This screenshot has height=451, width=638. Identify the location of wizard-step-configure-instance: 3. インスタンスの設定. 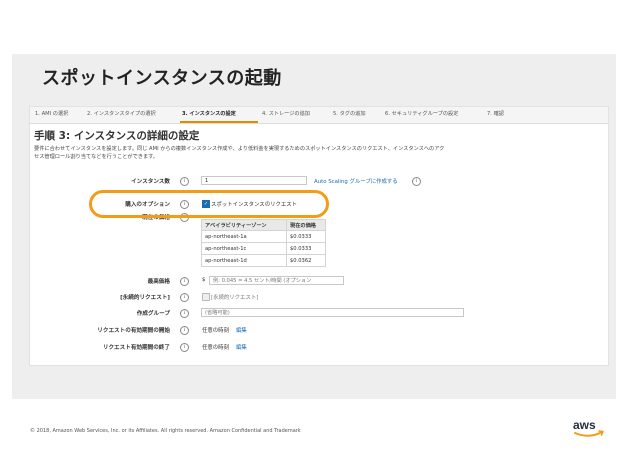
(209, 113).